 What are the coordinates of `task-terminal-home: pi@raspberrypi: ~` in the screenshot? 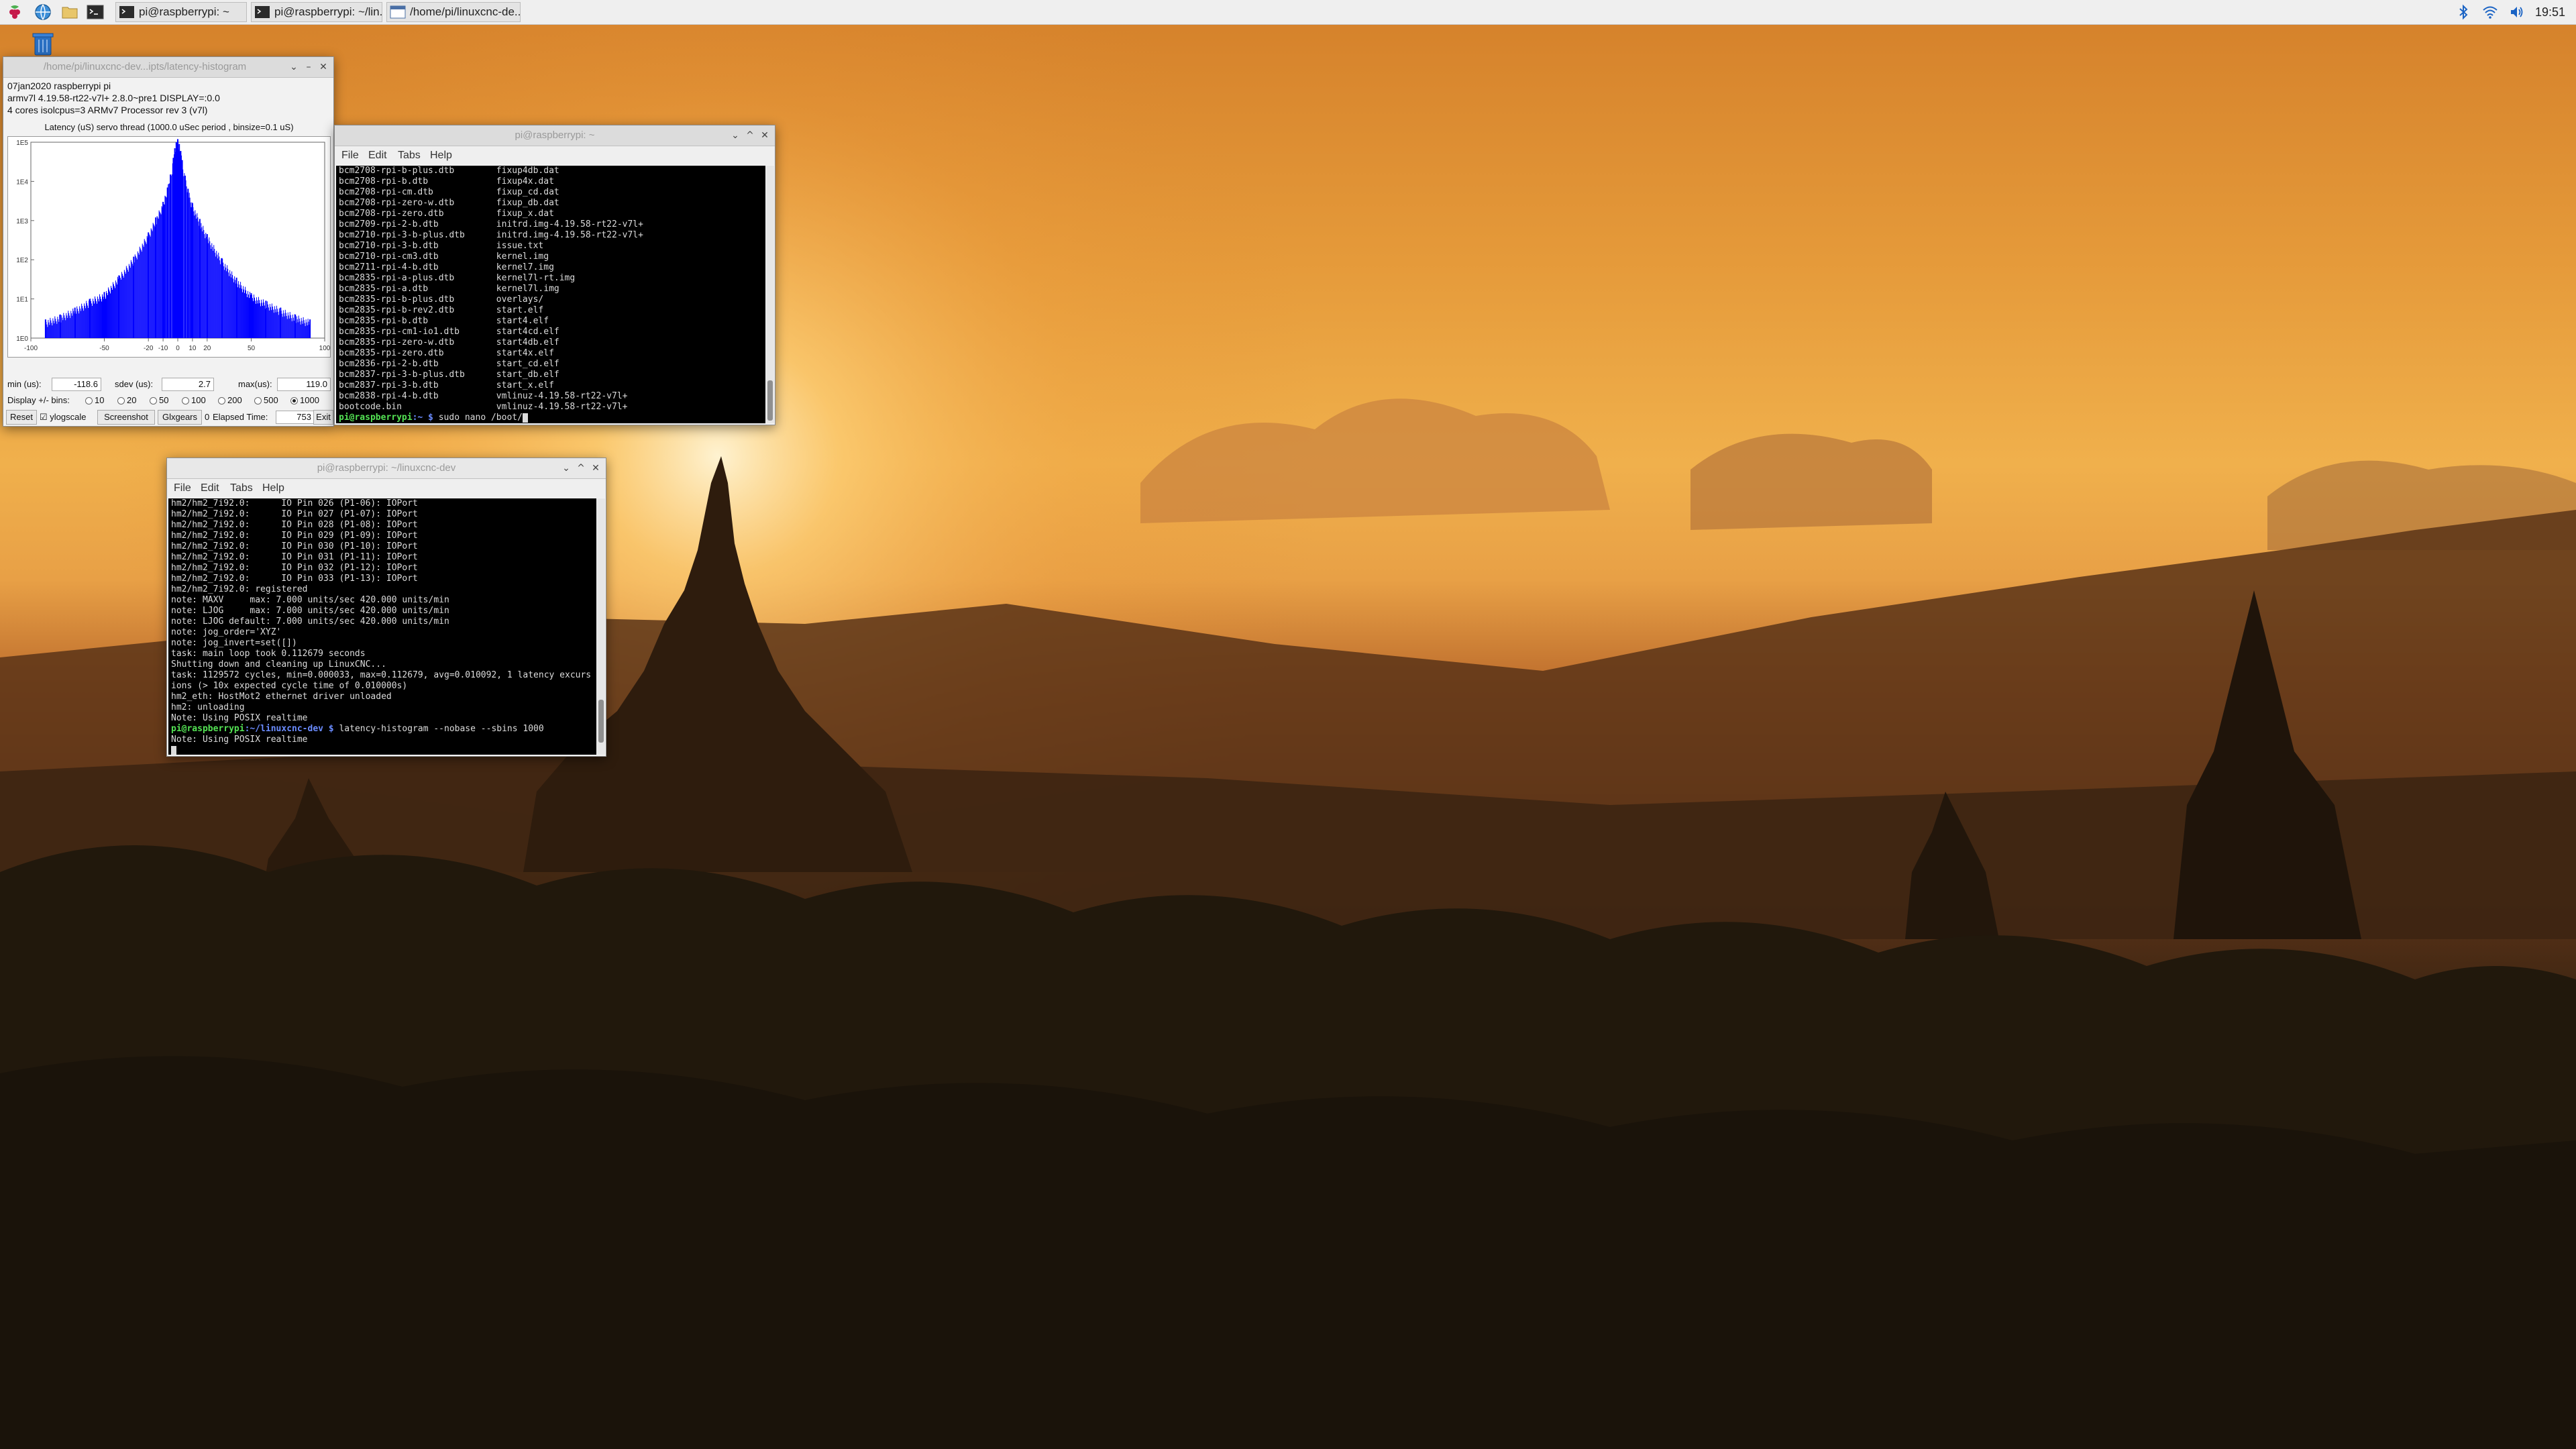 It's located at (181, 12).